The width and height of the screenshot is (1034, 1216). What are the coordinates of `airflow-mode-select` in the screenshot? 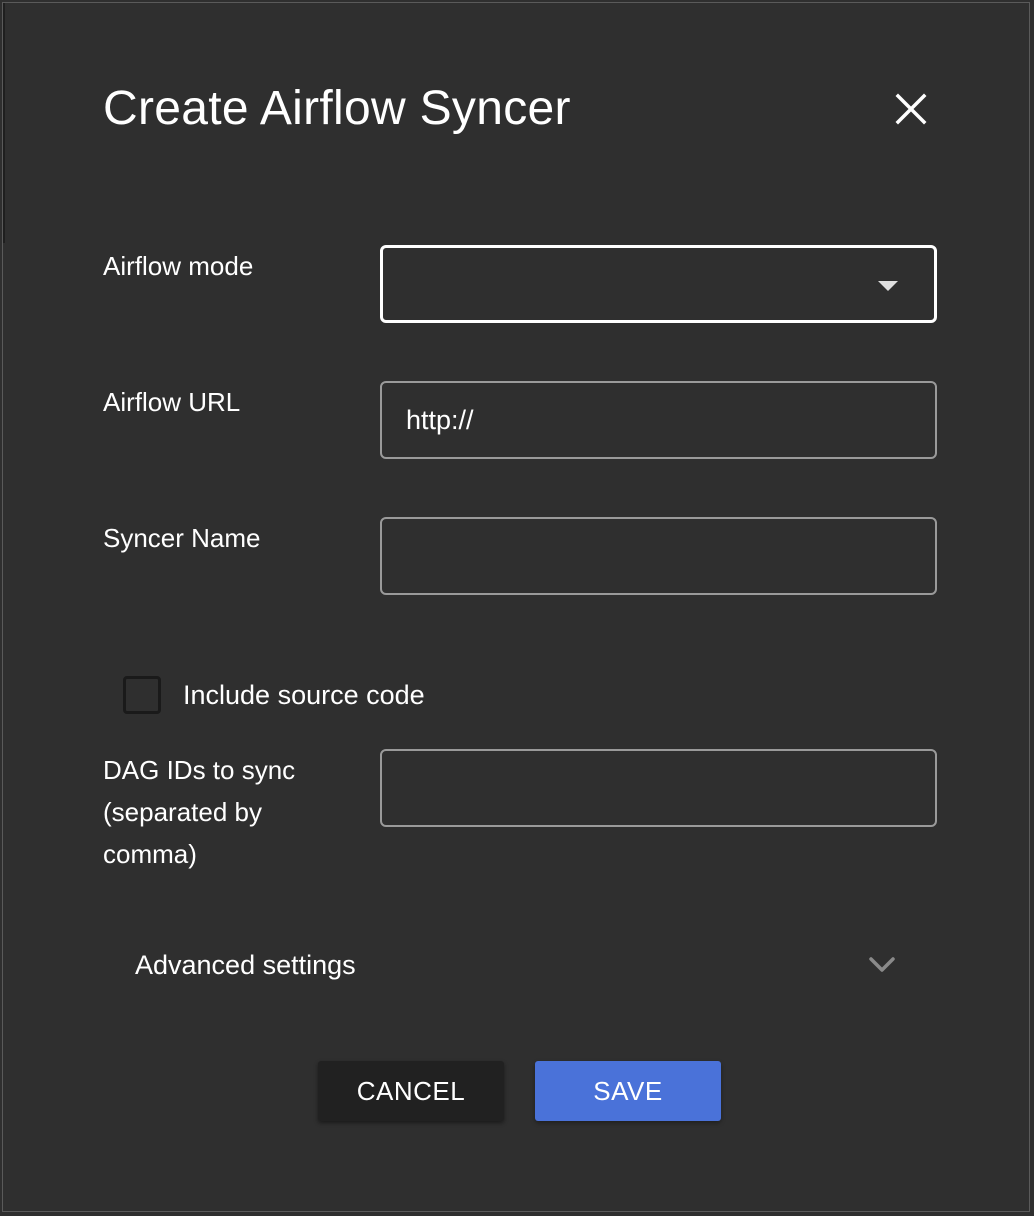 It's located at (658, 284).